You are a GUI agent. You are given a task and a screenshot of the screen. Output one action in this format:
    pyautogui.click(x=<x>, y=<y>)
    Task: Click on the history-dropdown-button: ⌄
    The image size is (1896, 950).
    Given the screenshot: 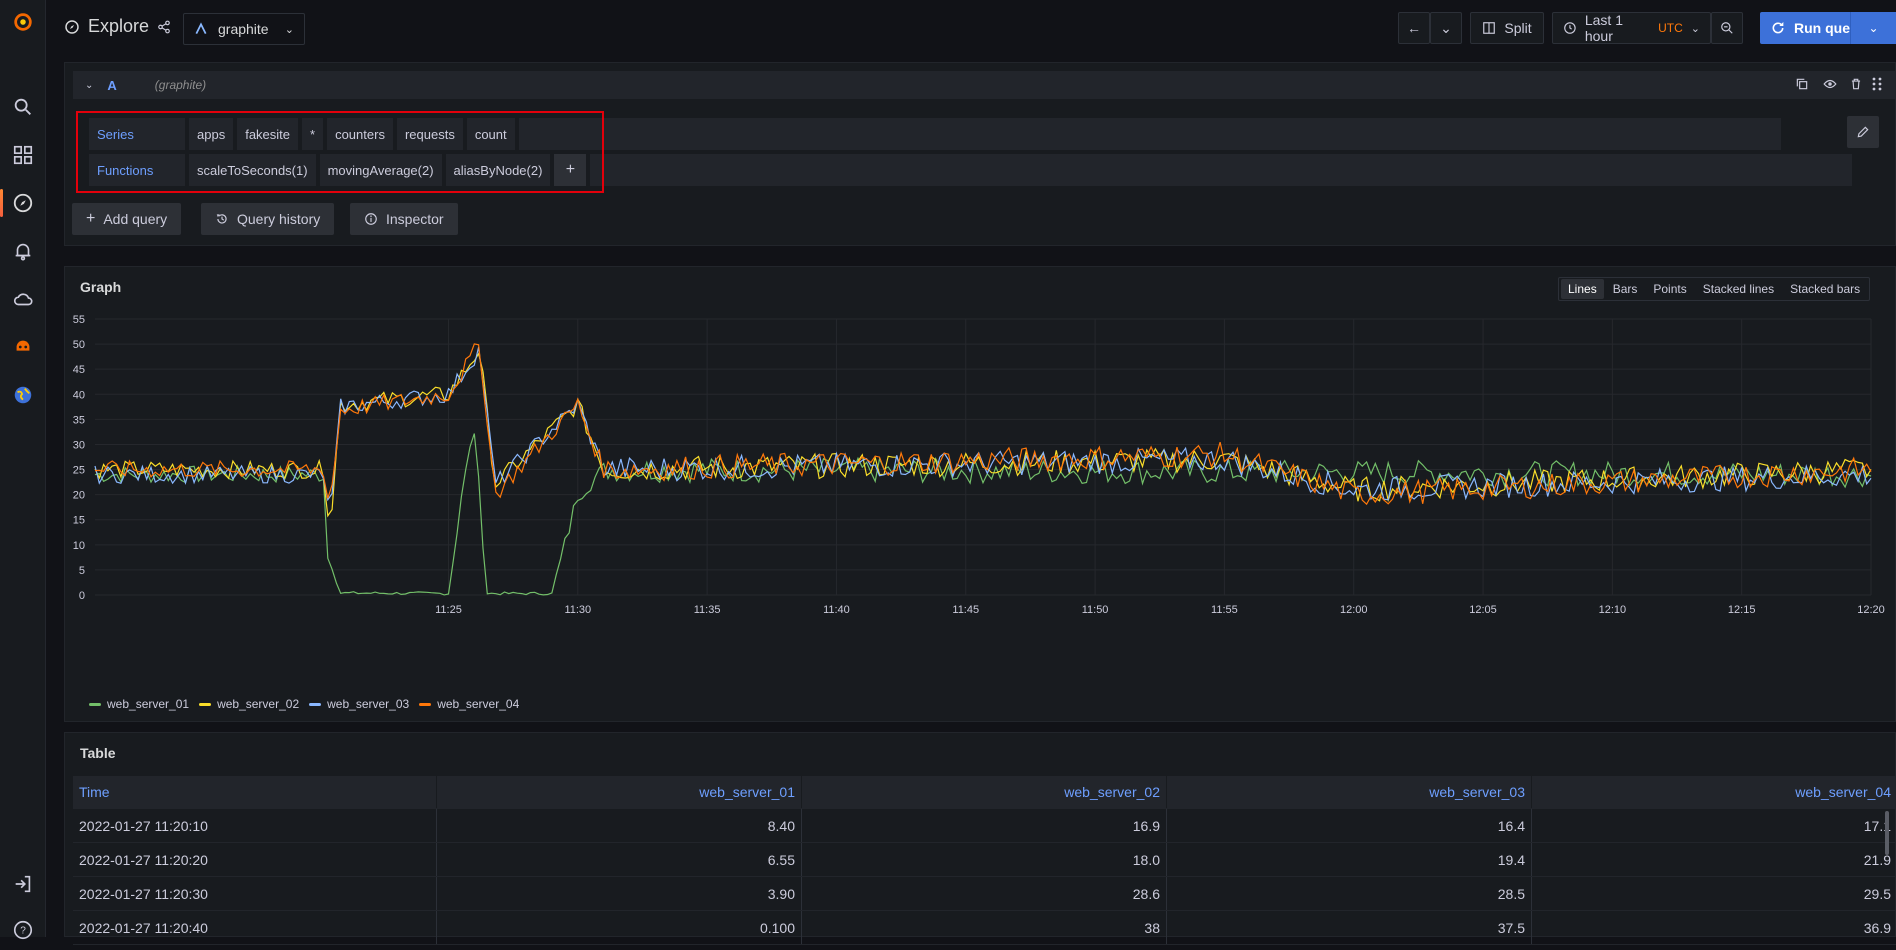 What is the action you would take?
    pyautogui.click(x=1446, y=28)
    